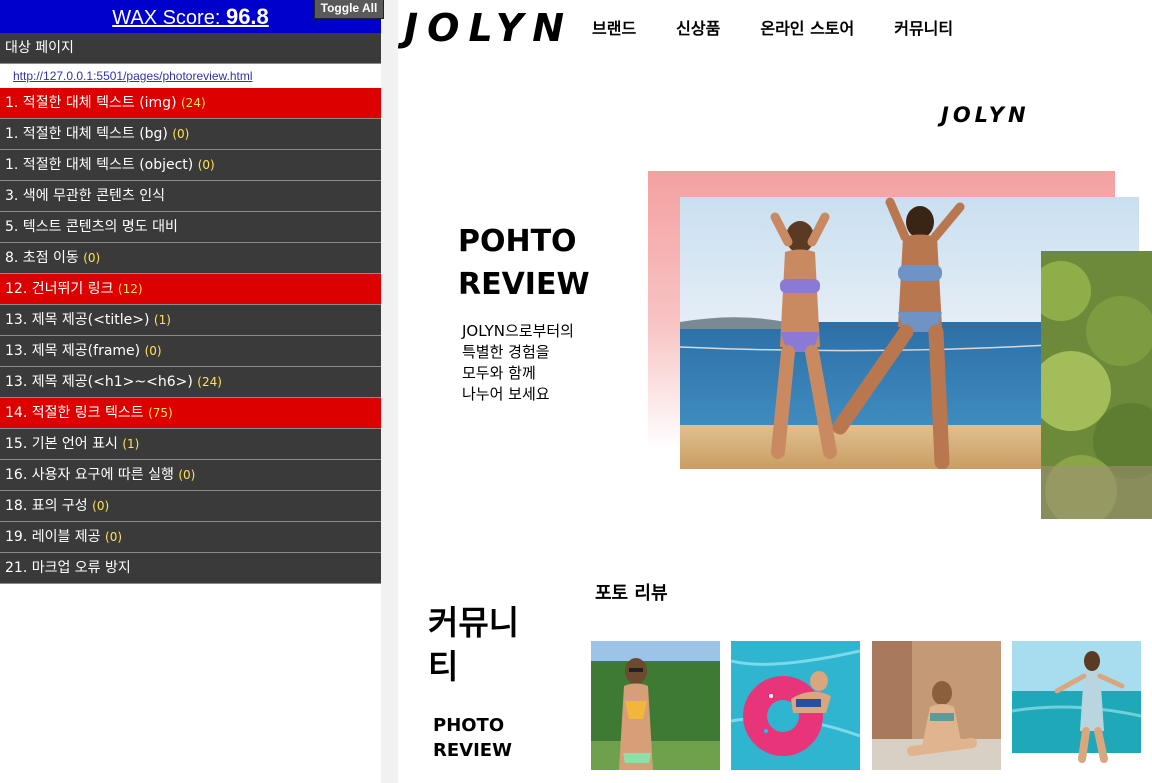 The width and height of the screenshot is (1152, 783). Describe the element at coordinates (795, 705) in the screenshot. I see `review-thumbnail-donut-float` at that location.